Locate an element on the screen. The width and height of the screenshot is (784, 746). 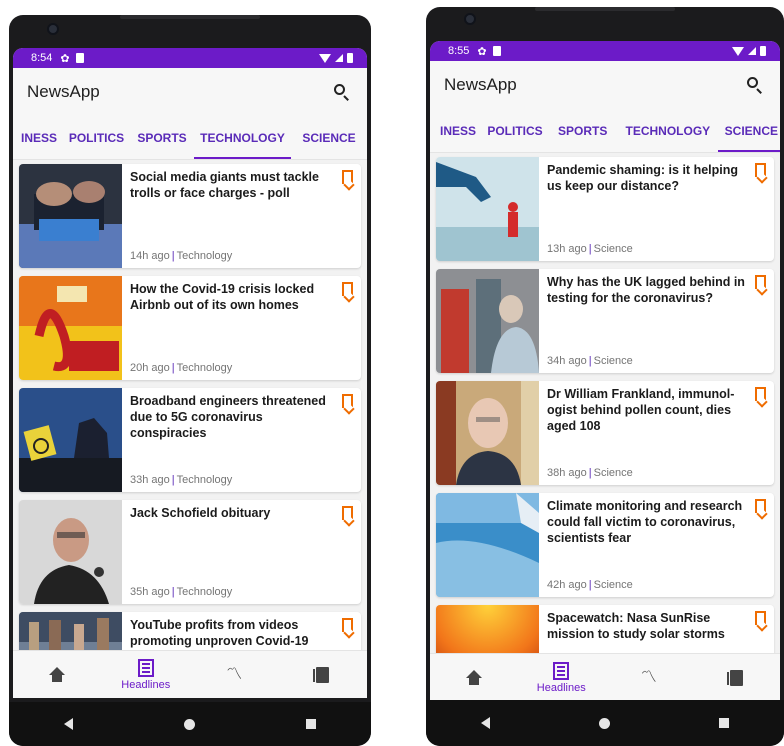
bottom-navigation: Headlines 〽 is located at coordinates (605, 677).